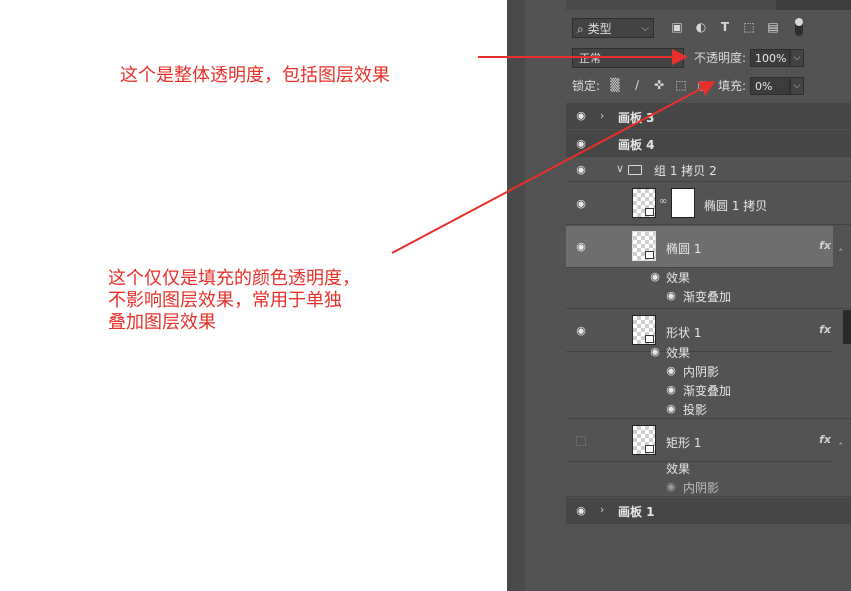 Image resolution: width=851 pixels, height=591 pixels. I want to click on arrow-to-fill, so click(553, 167).